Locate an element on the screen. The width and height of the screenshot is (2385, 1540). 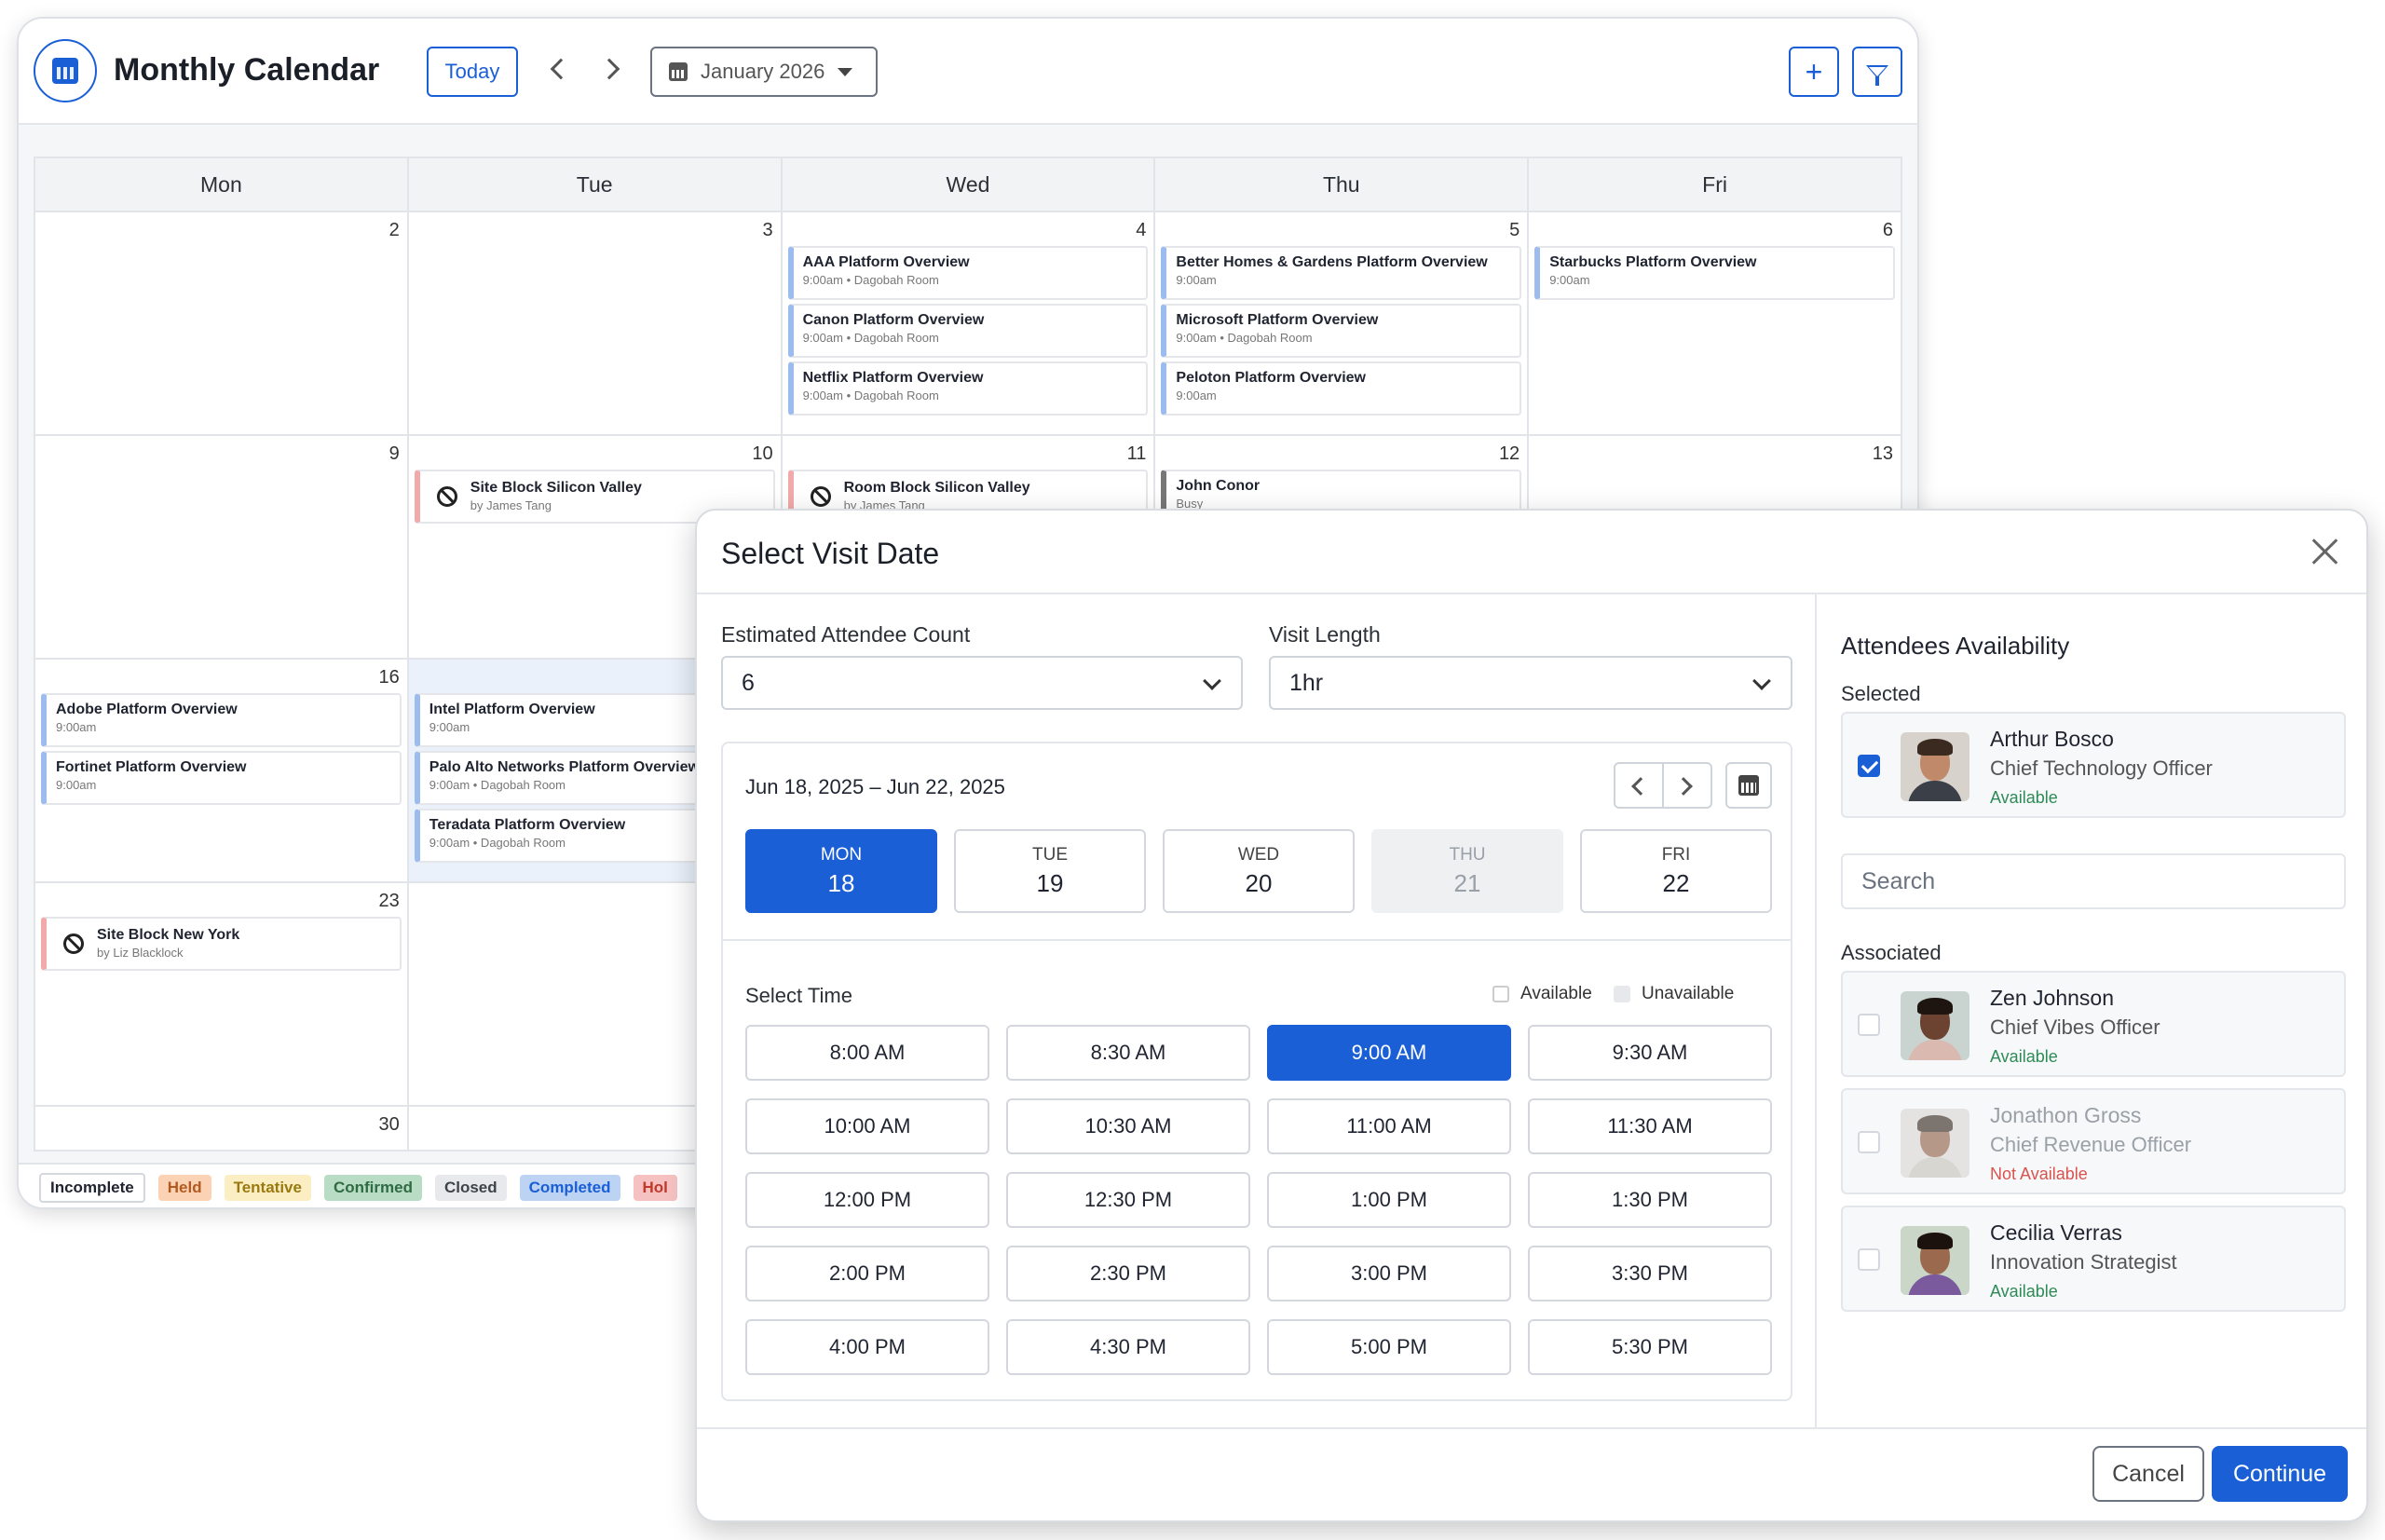
attendee-search-input: Search is located at coordinates (2093, 881).